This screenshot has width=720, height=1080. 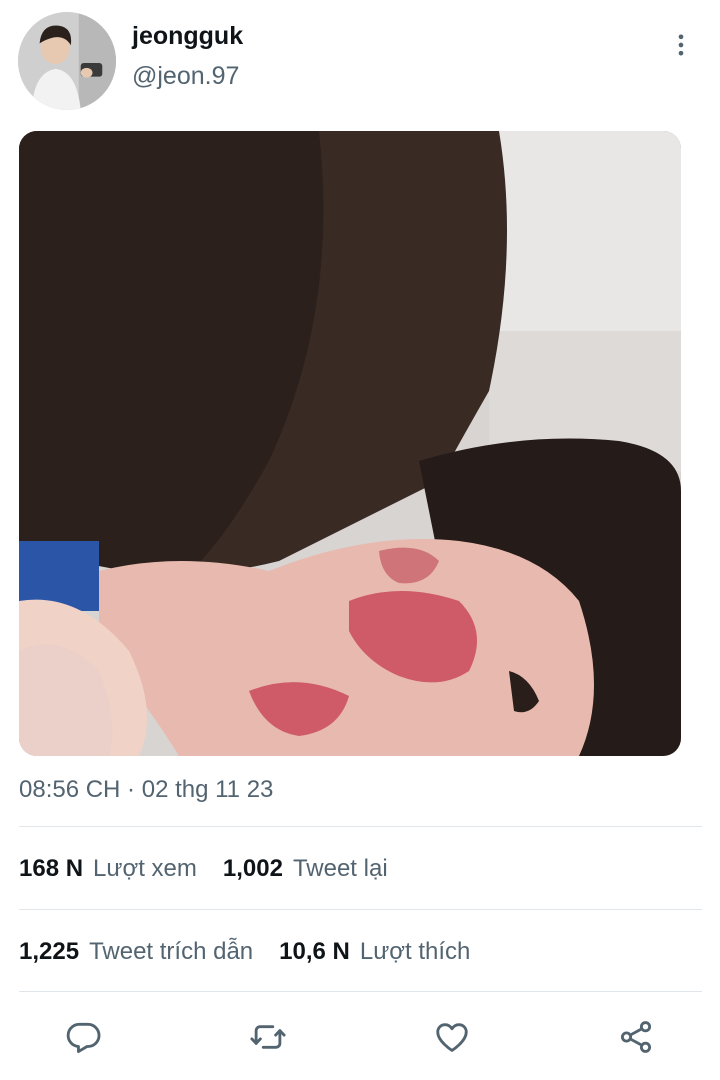 I want to click on like-button, so click(x=452, y=1037).